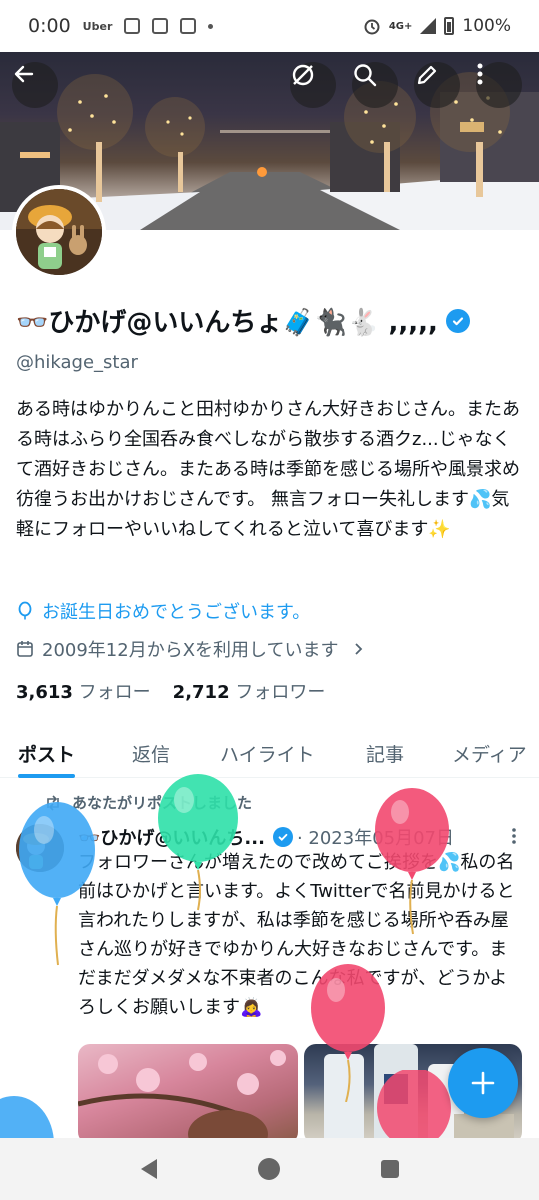  I want to click on system-nav-bar, so click(269, 1169).